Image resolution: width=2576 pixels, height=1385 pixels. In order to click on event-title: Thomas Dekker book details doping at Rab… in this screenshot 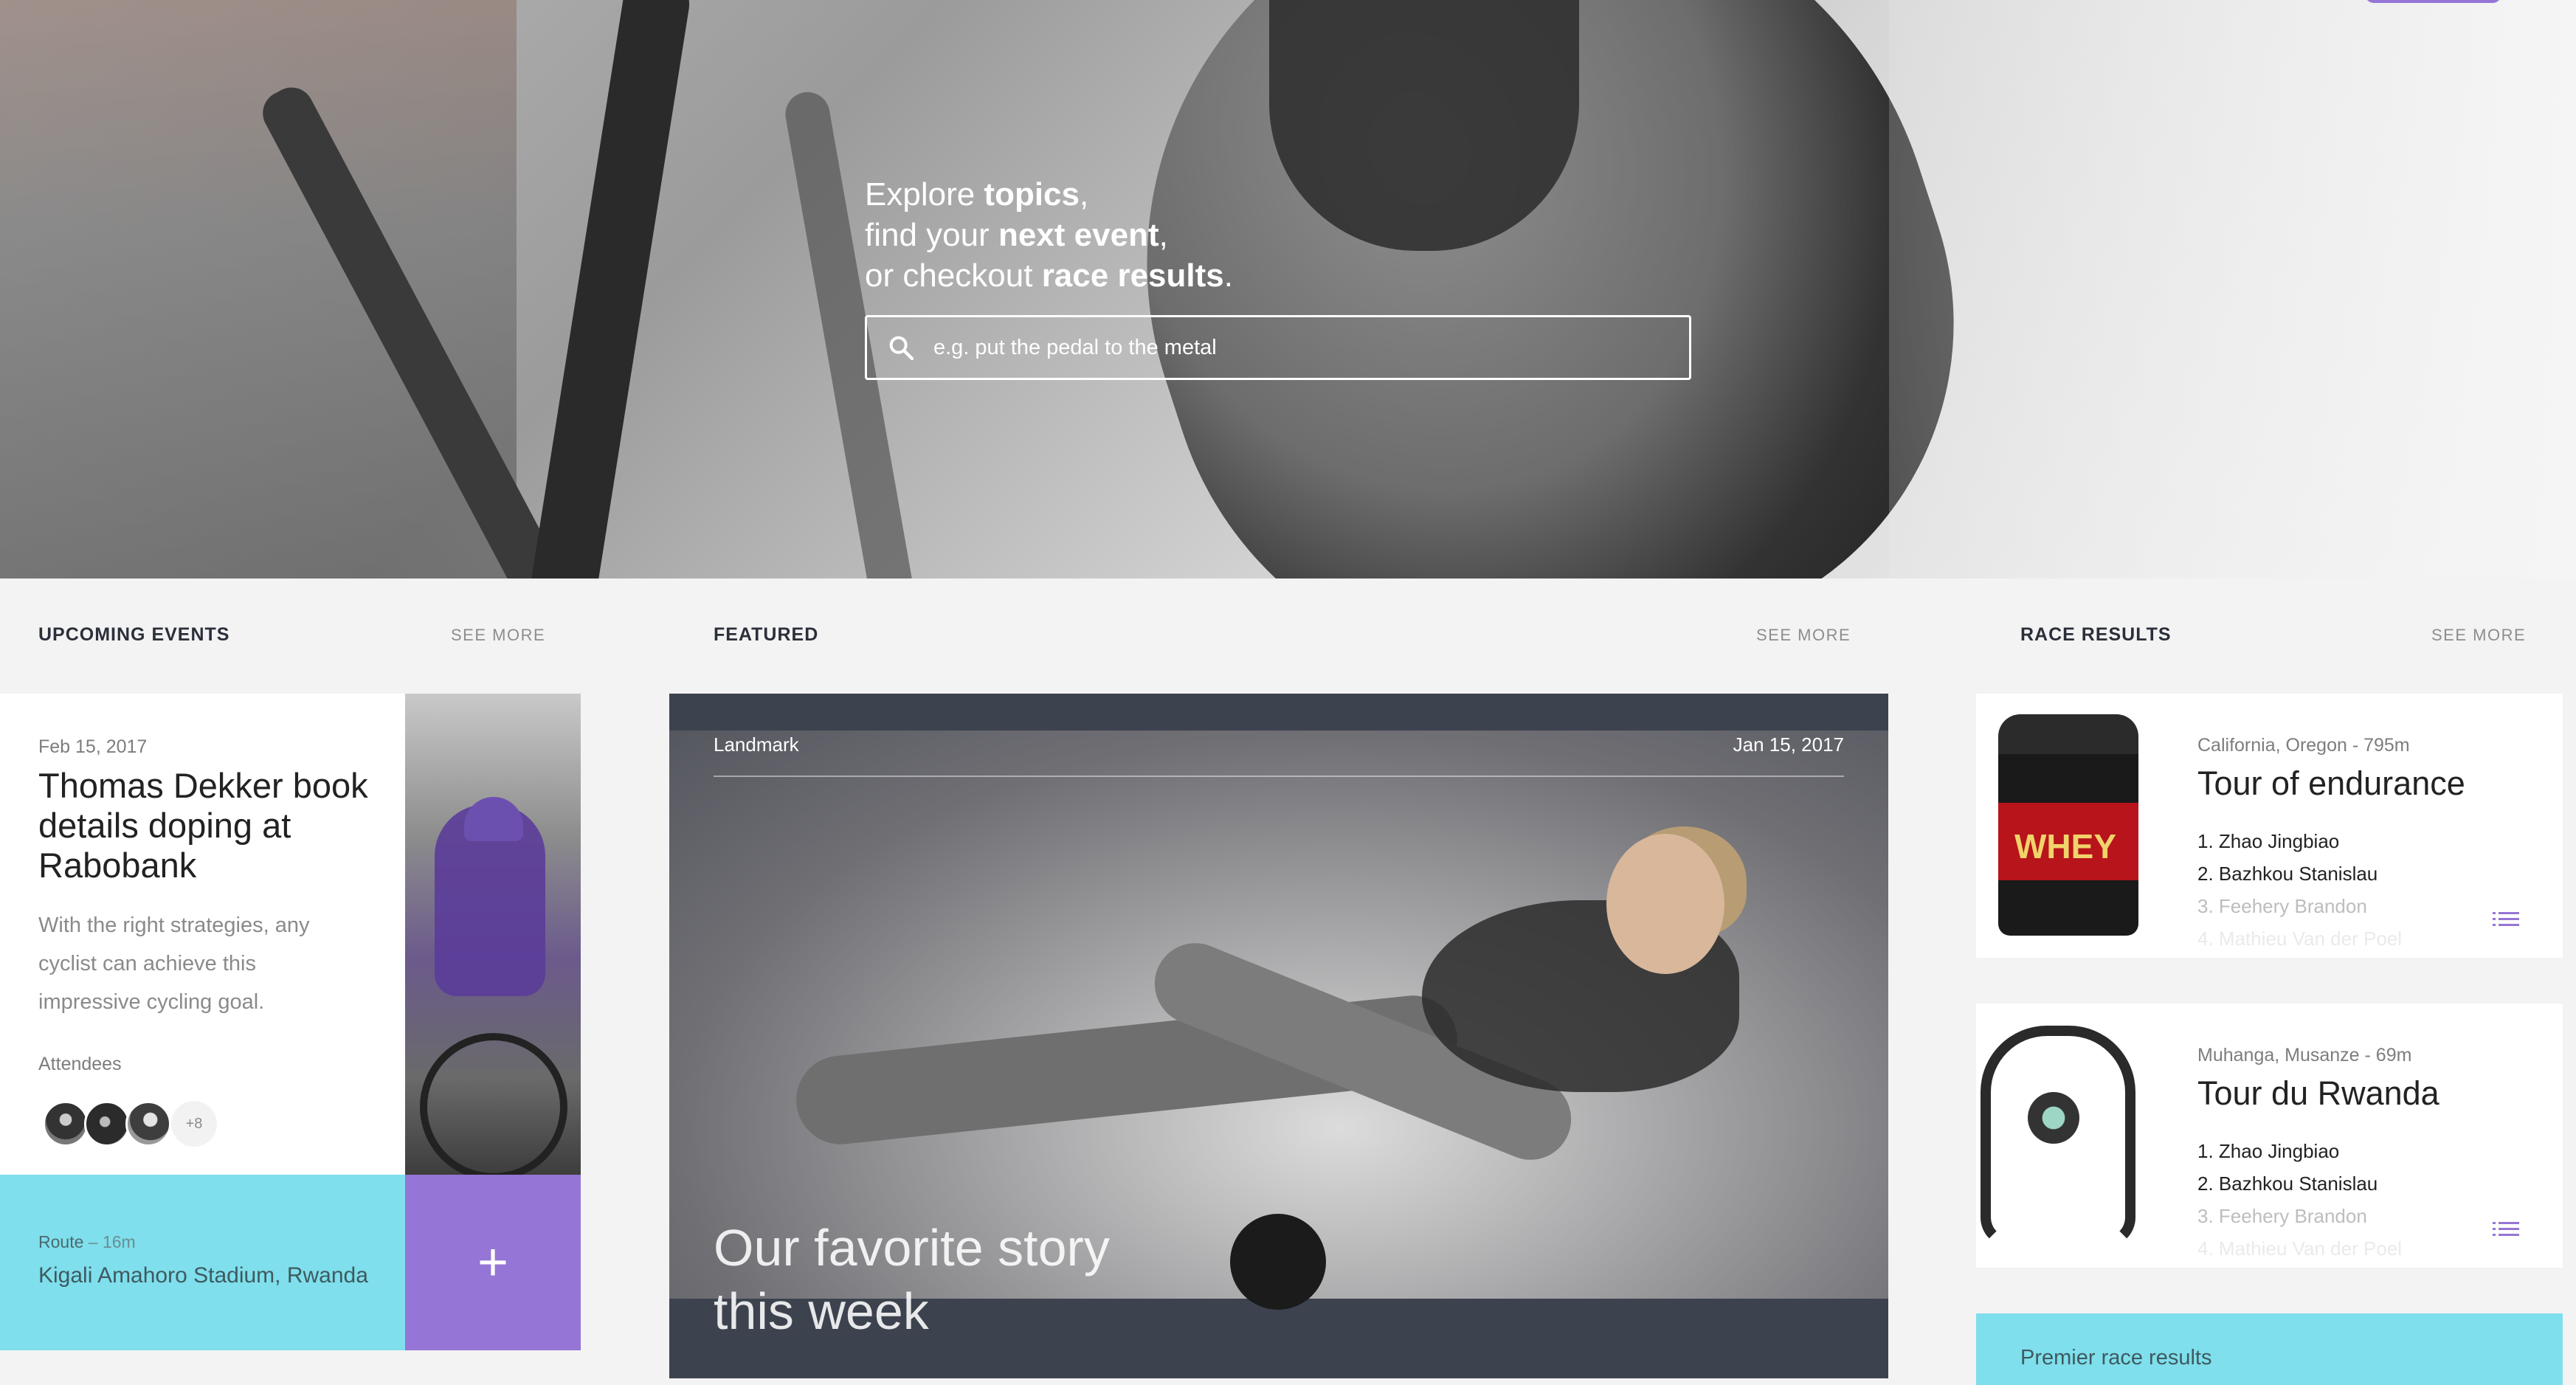, I will do `click(215, 825)`.